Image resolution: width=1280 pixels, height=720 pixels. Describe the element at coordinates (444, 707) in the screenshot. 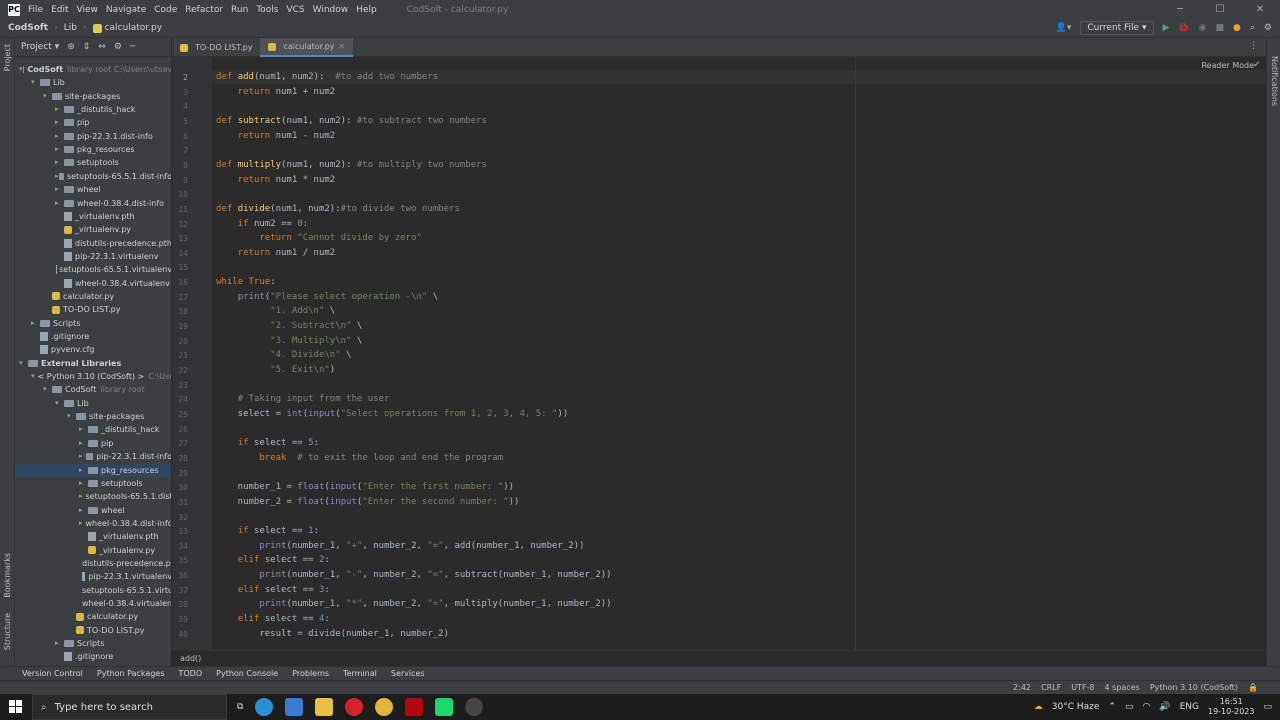

I see `pycharm-taskbar-icon` at that location.